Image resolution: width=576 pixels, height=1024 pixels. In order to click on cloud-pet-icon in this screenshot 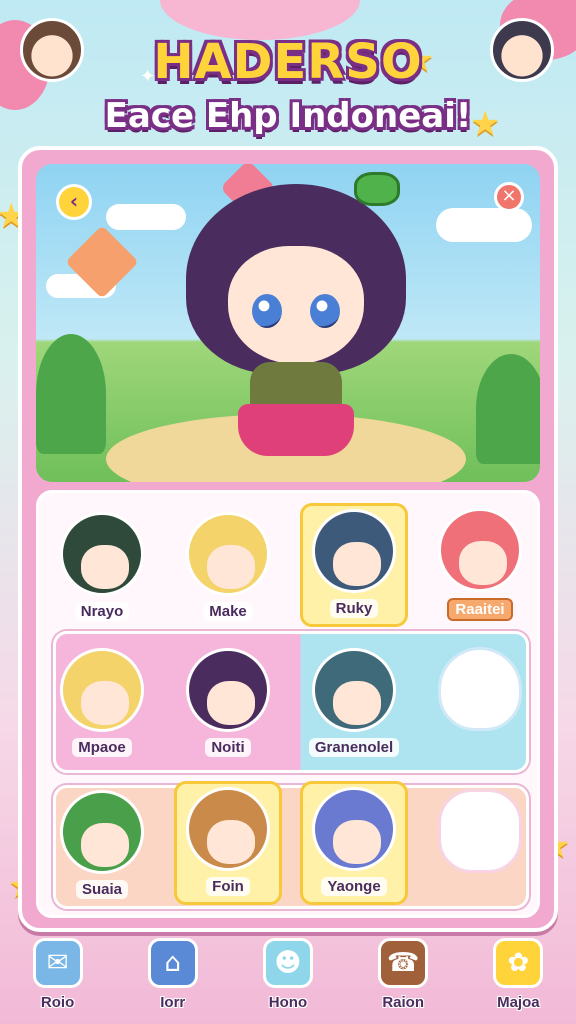, I will do `click(480, 831)`.